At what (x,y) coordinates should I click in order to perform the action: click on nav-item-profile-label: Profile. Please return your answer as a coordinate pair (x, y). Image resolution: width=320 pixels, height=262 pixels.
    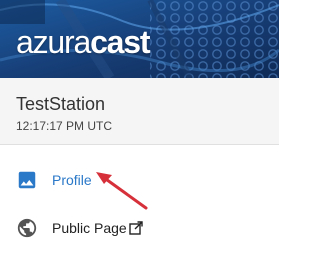
    Looking at the image, I should click on (72, 180).